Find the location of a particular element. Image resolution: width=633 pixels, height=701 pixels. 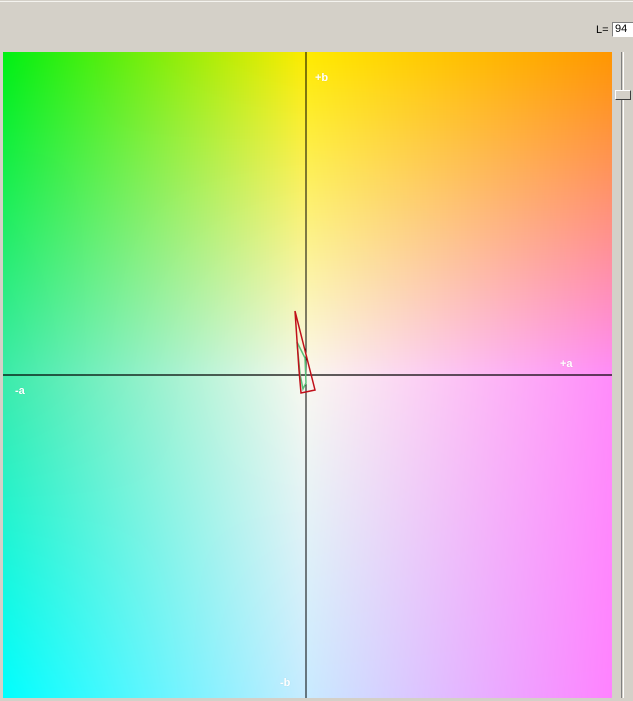

gamut-outer-outline is located at coordinates (305, 352).